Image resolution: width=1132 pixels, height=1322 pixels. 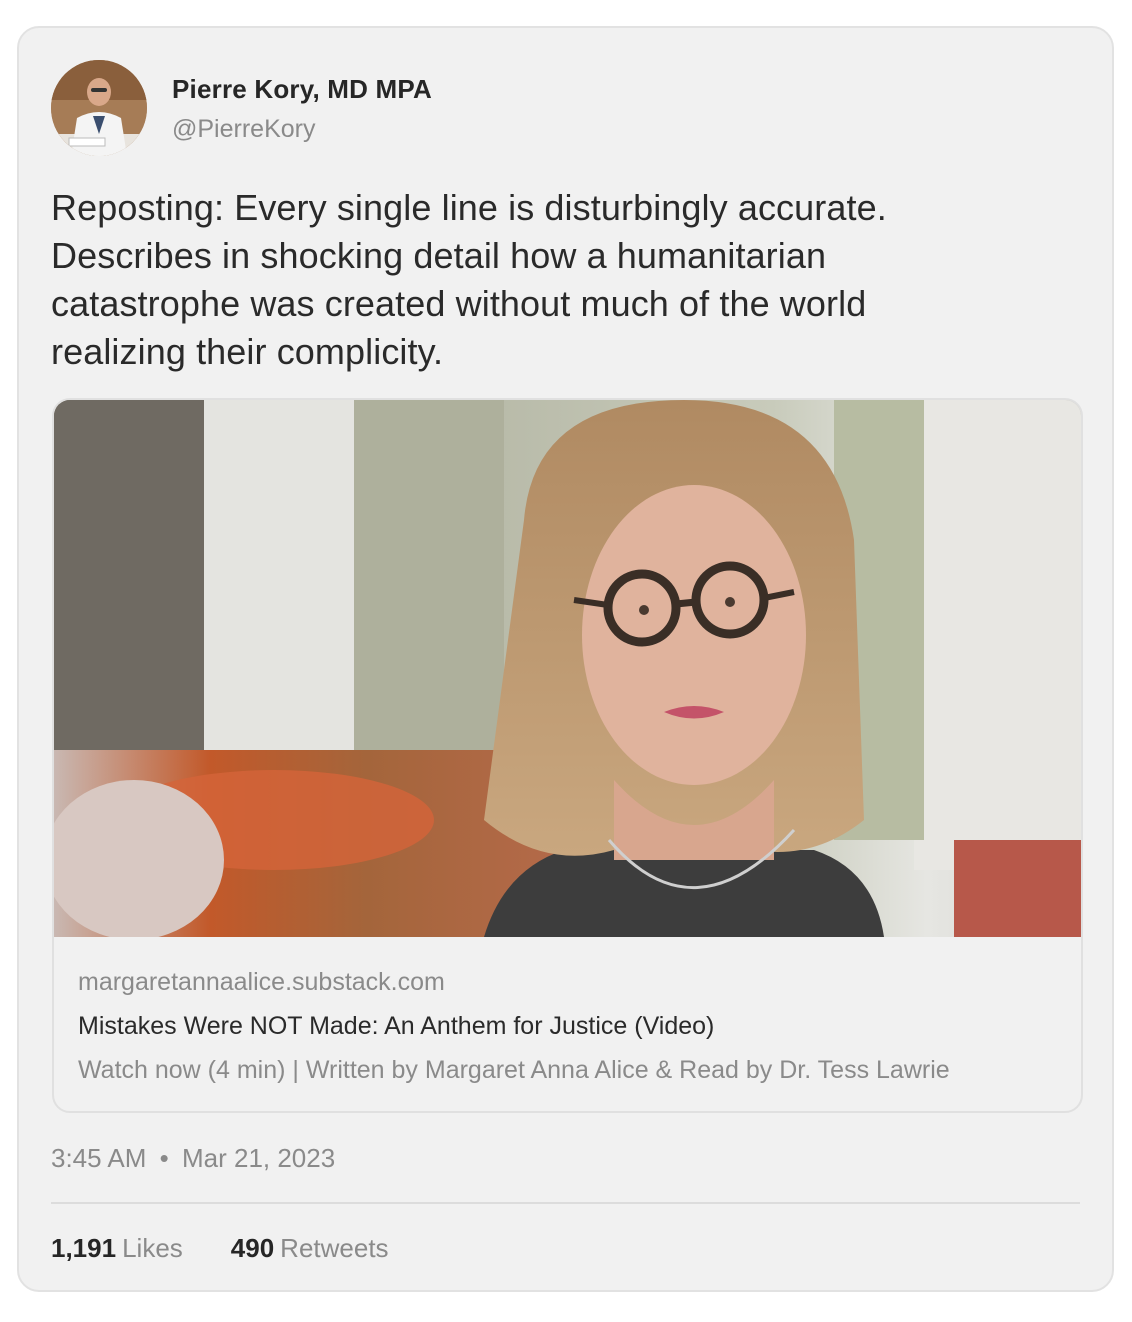 I want to click on likes-label: Likes, so click(x=152, y=1248).